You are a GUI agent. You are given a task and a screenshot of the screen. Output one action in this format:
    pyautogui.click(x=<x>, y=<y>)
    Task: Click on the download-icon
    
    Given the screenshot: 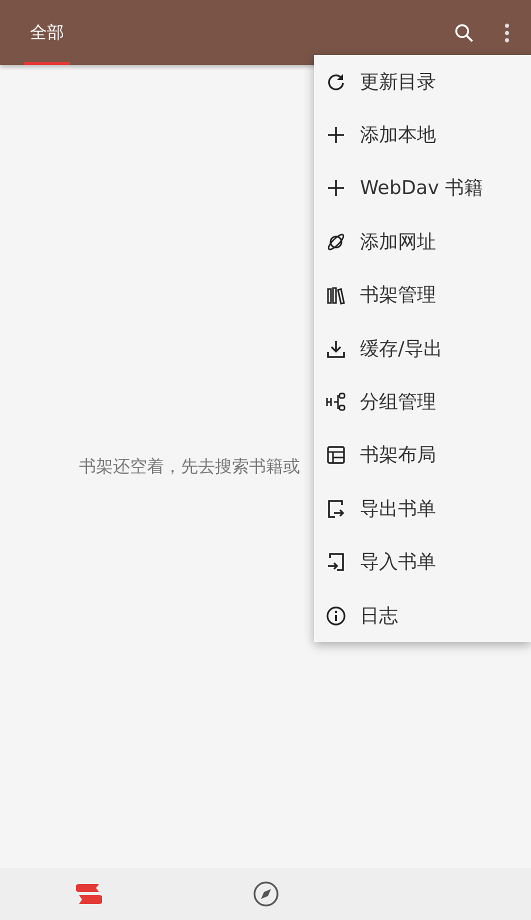 What is the action you would take?
    pyautogui.click(x=336, y=348)
    